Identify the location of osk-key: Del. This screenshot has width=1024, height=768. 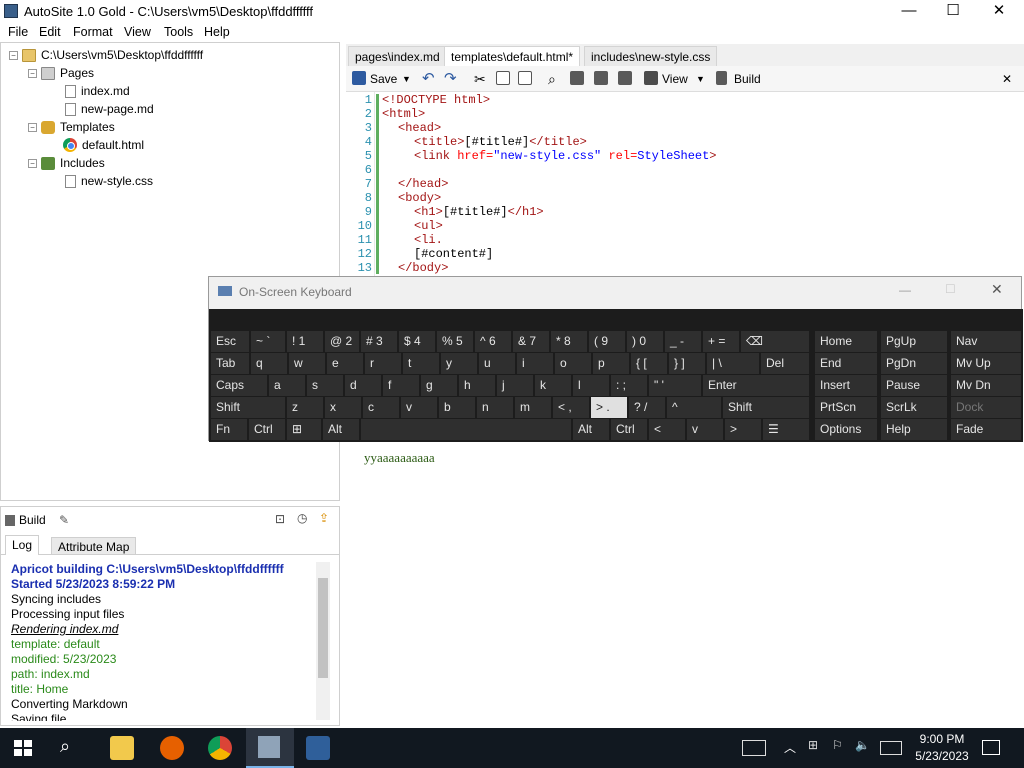
(785, 363).